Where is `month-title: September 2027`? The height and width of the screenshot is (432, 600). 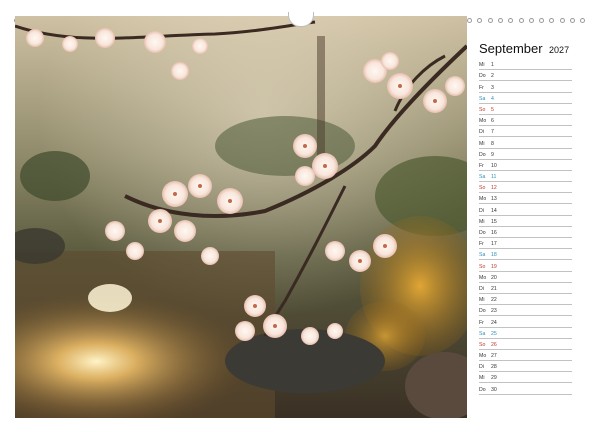
month-title: September 2027 is located at coordinates (524, 49).